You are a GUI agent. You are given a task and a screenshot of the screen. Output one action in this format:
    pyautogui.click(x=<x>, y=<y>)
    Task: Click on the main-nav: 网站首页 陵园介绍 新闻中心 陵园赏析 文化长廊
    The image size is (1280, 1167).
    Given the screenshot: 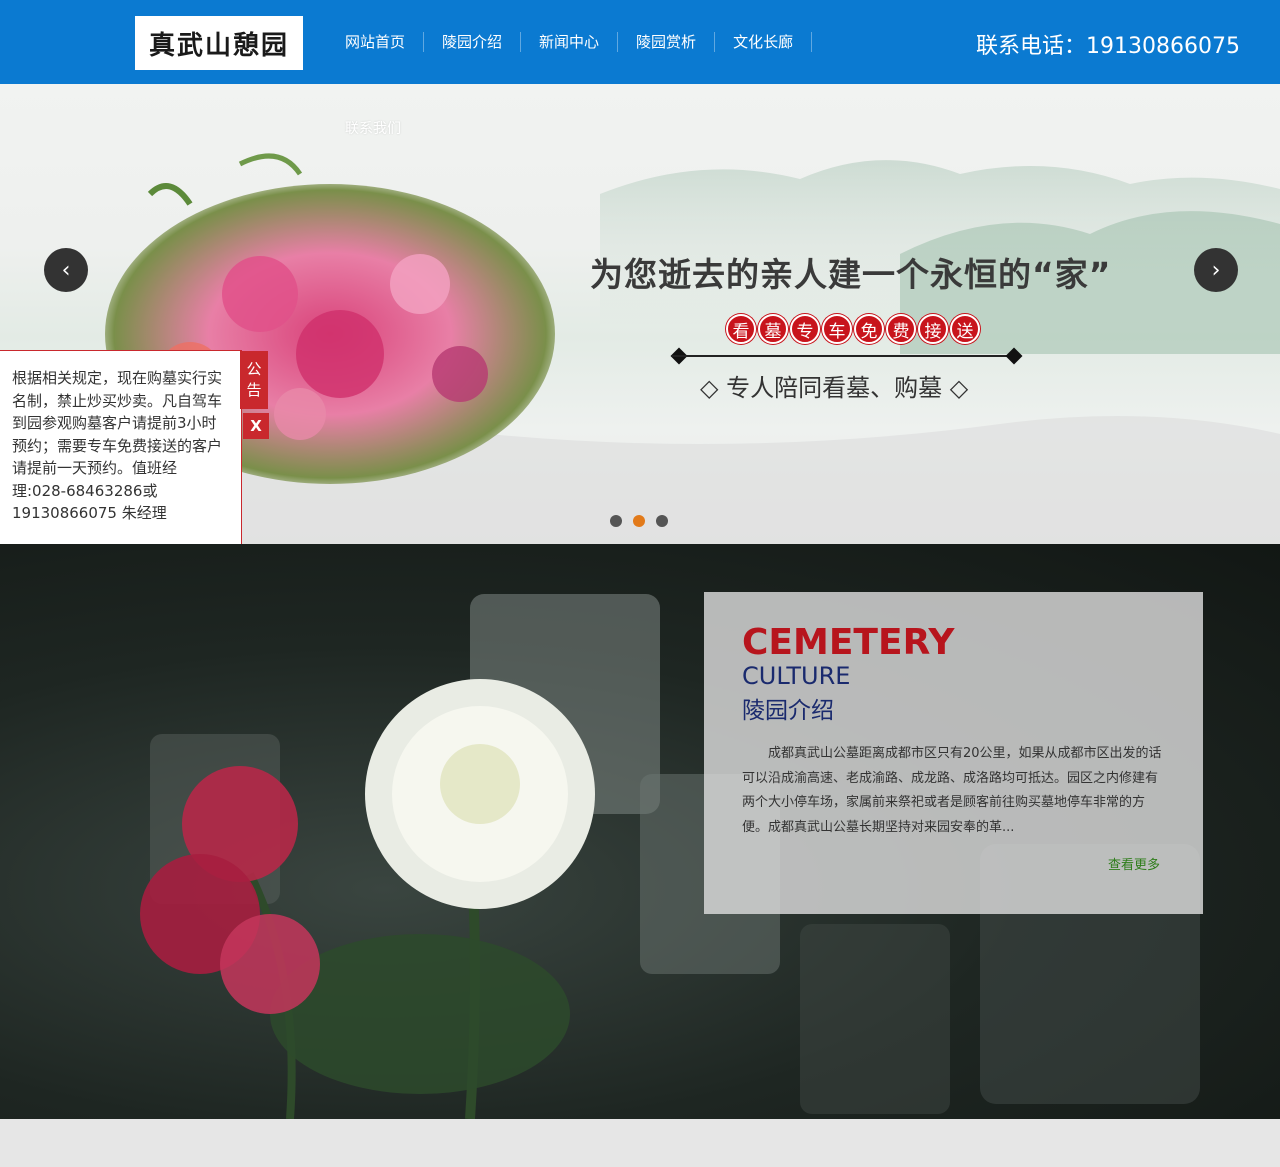 What is the action you would take?
    pyautogui.click(x=570, y=42)
    